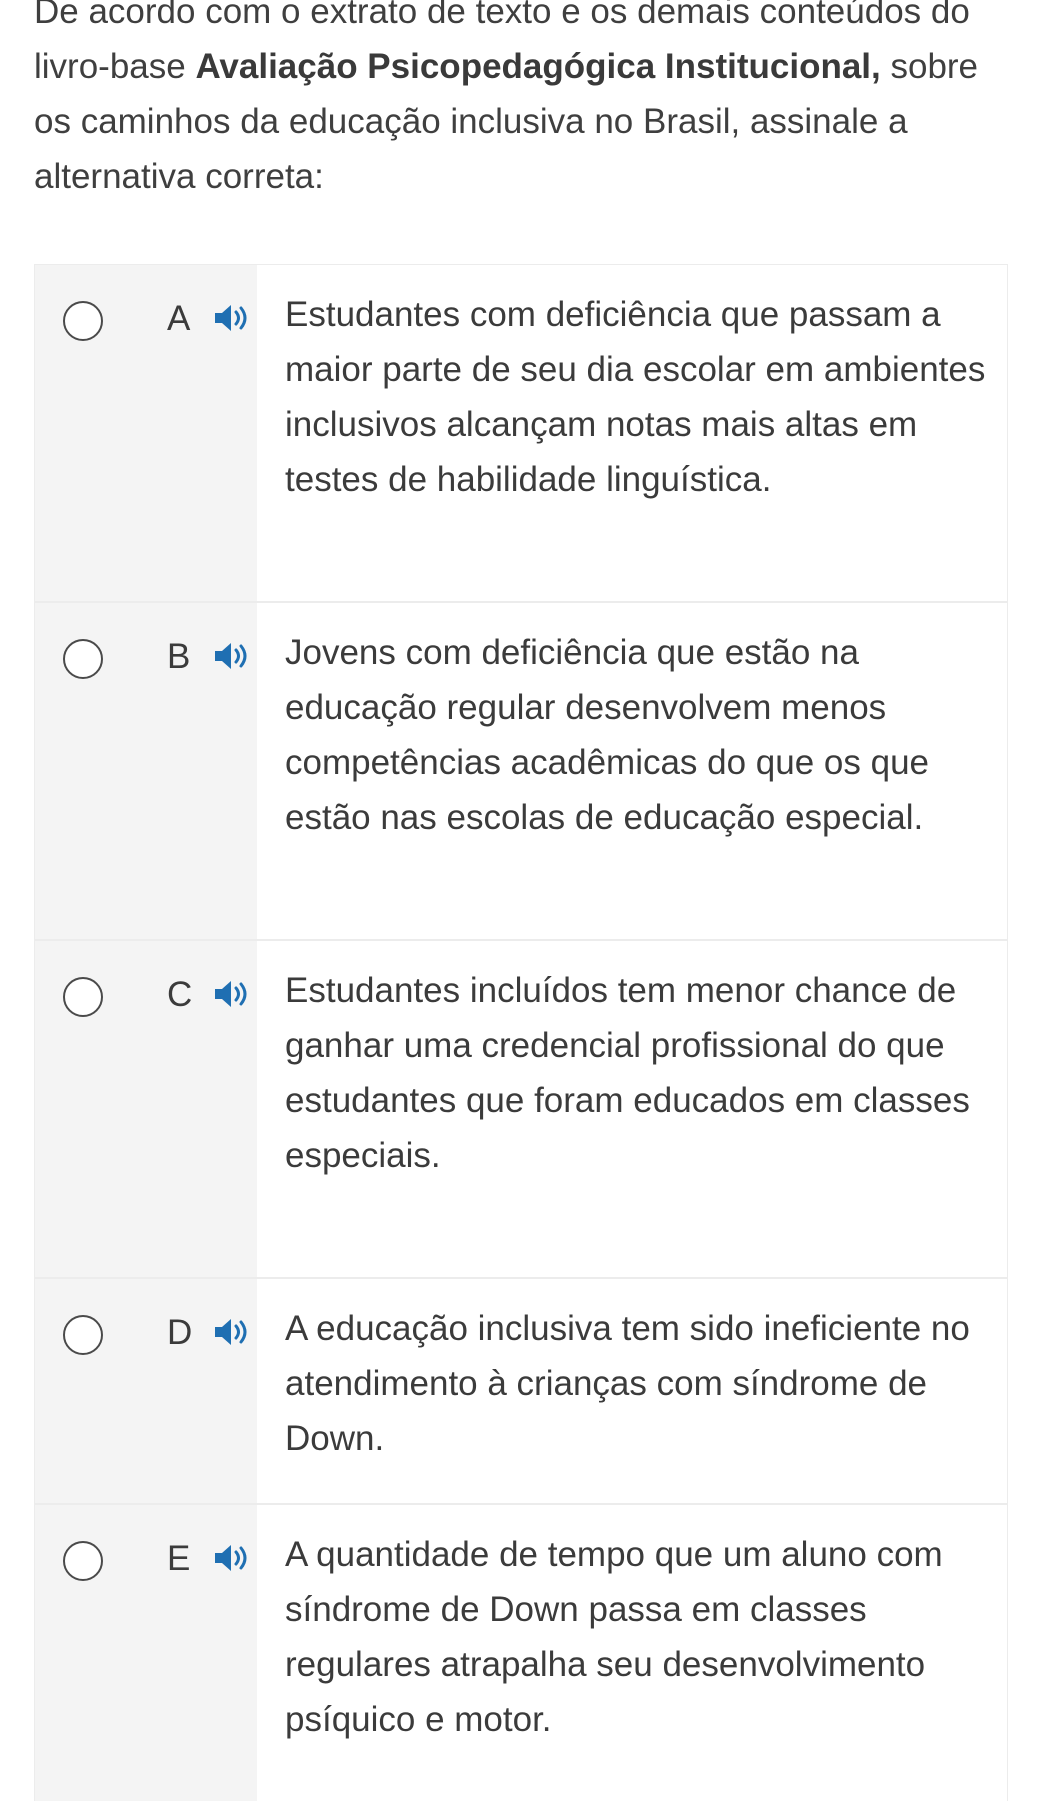  Describe the element at coordinates (538, 66) in the screenshot. I see `book-title: Avaliação Psicopedagógica Institucional,` at that location.